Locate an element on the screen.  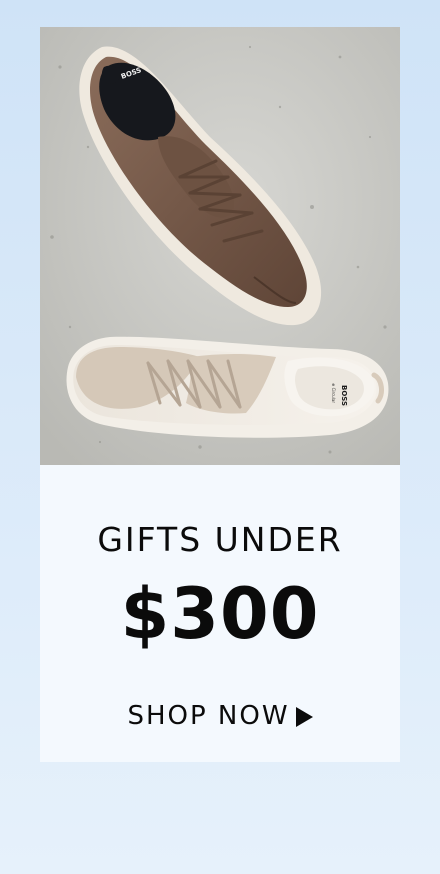
boss-logo-bottom: BOSS is located at coordinates (344, 395).